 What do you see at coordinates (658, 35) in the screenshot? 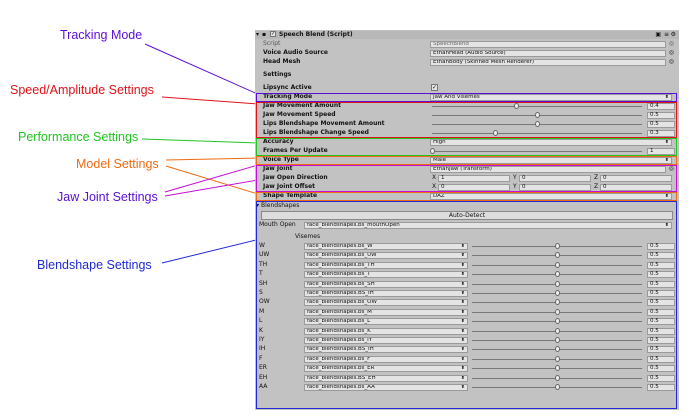
I see `help-icon: ▣` at bounding box center [658, 35].